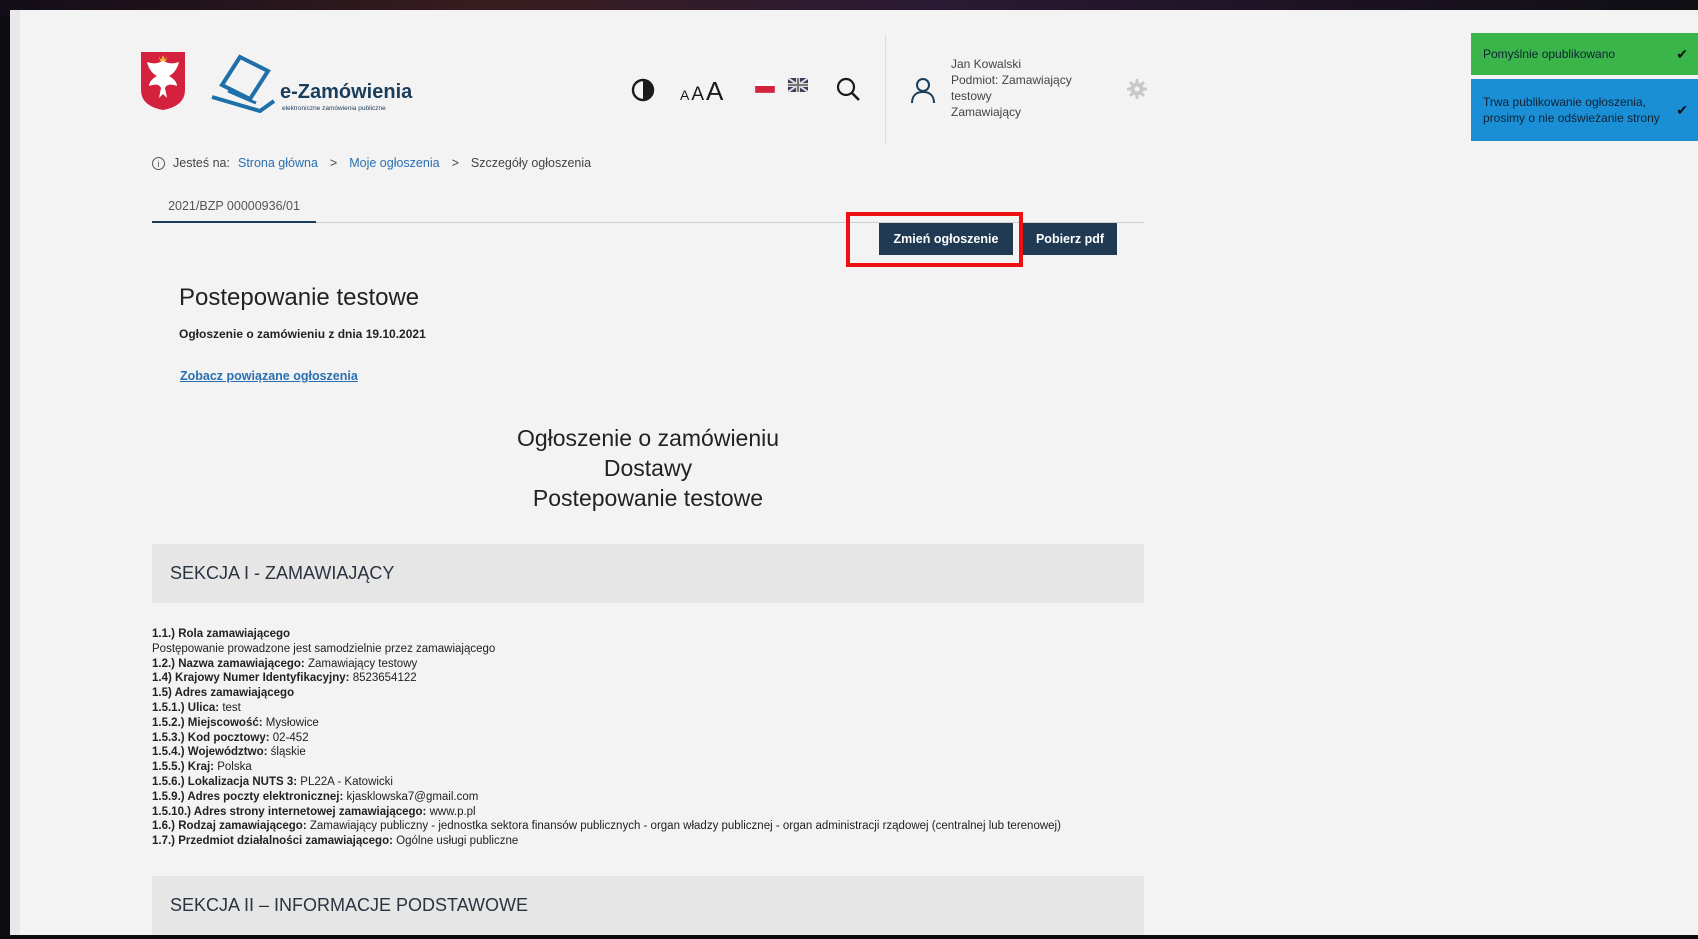 The height and width of the screenshot is (939, 1698). I want to click on info-icon: i, so click(158, 163).